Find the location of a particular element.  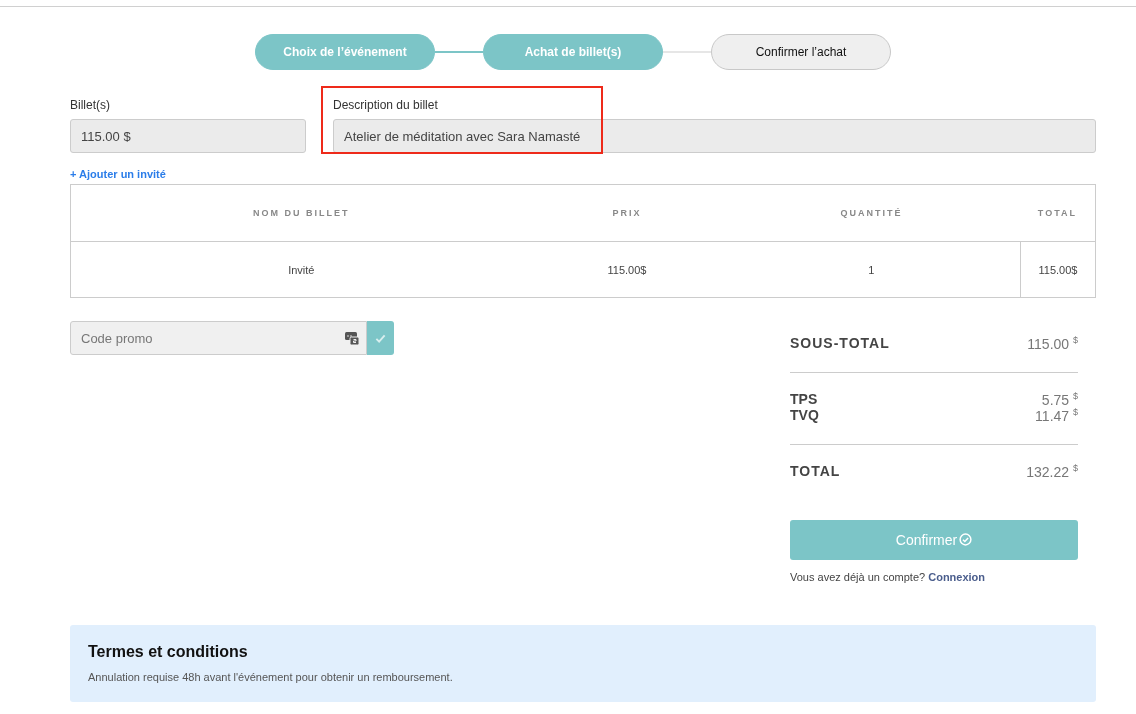

summary-amount: 5.75 $^{$}$ is located at coordinates (1059, 399).